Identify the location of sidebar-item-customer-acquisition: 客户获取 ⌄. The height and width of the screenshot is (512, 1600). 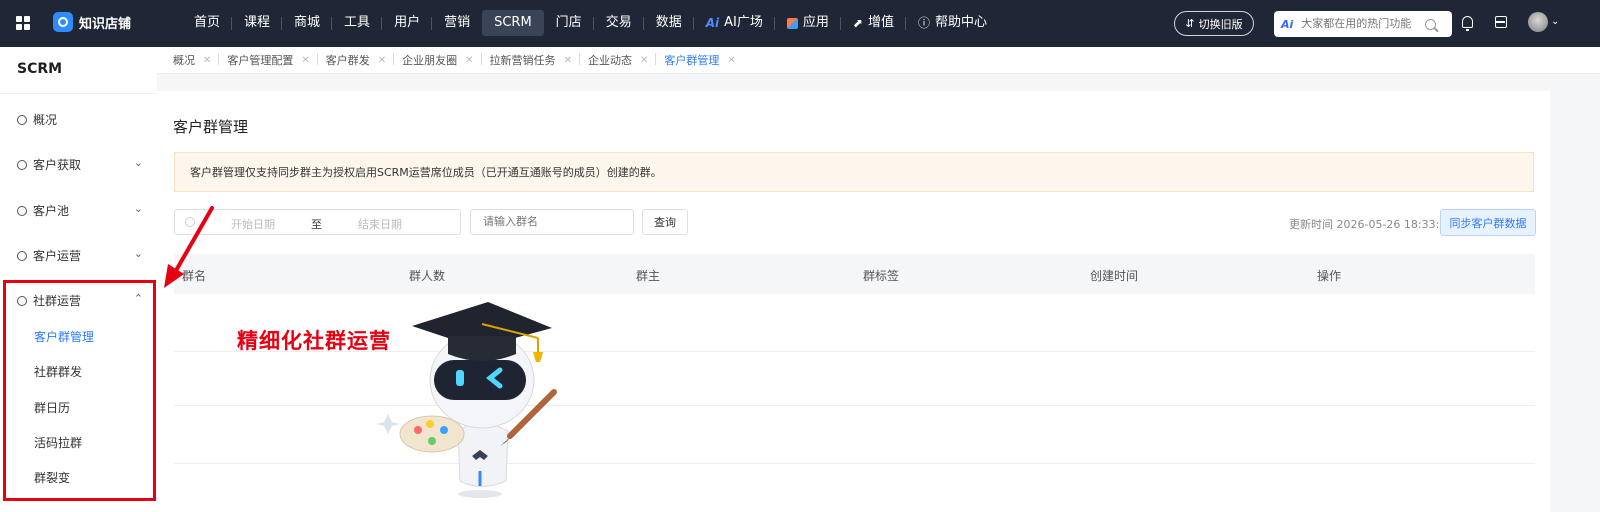
(80, 164).